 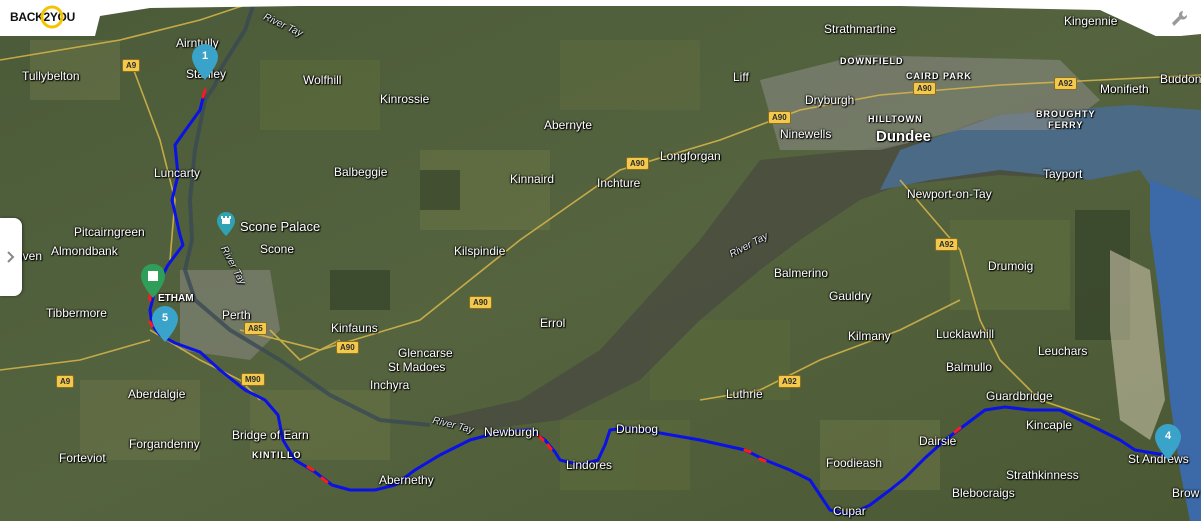 What do you see at coordinates (806, 134) in the screenshot?
I see `place-label-ninewells: Ninewells` at bounding box center [806, 134].